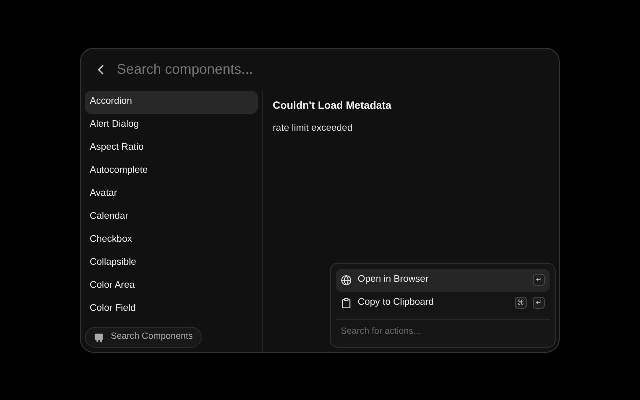 This screenshot has width=640, height=400. I want to click on sidebar-item: Aspect Ratio, so click(171, 148).